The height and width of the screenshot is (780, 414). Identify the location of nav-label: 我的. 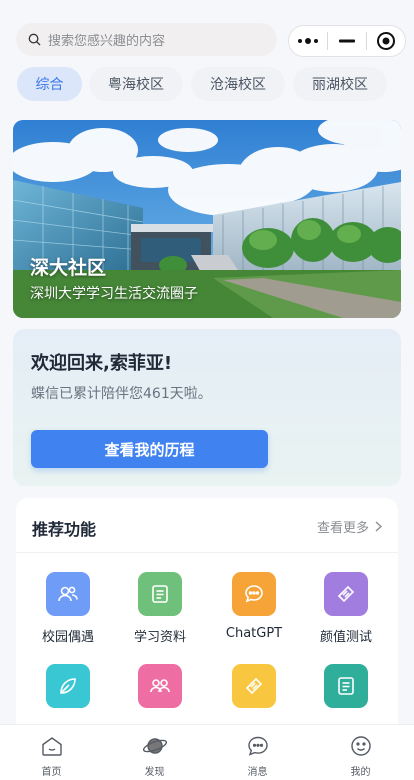
(360, 772).